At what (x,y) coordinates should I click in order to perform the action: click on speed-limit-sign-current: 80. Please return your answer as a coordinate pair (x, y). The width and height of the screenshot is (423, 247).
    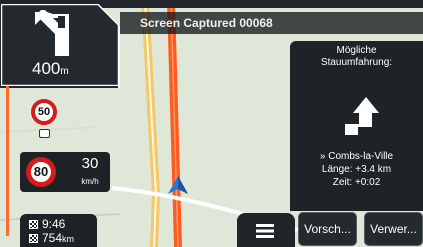
    Looking at the image, I should click on (41, 172).